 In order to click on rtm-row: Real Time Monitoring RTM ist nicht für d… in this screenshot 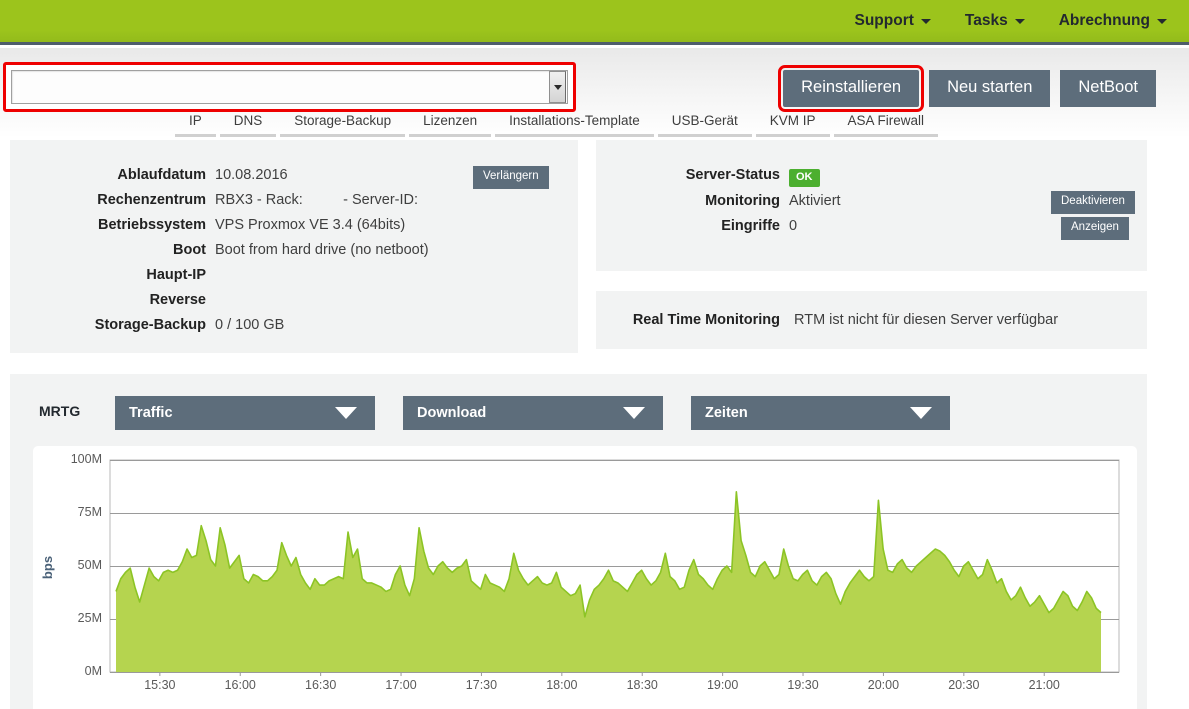, I will do `click(827, 320)`.